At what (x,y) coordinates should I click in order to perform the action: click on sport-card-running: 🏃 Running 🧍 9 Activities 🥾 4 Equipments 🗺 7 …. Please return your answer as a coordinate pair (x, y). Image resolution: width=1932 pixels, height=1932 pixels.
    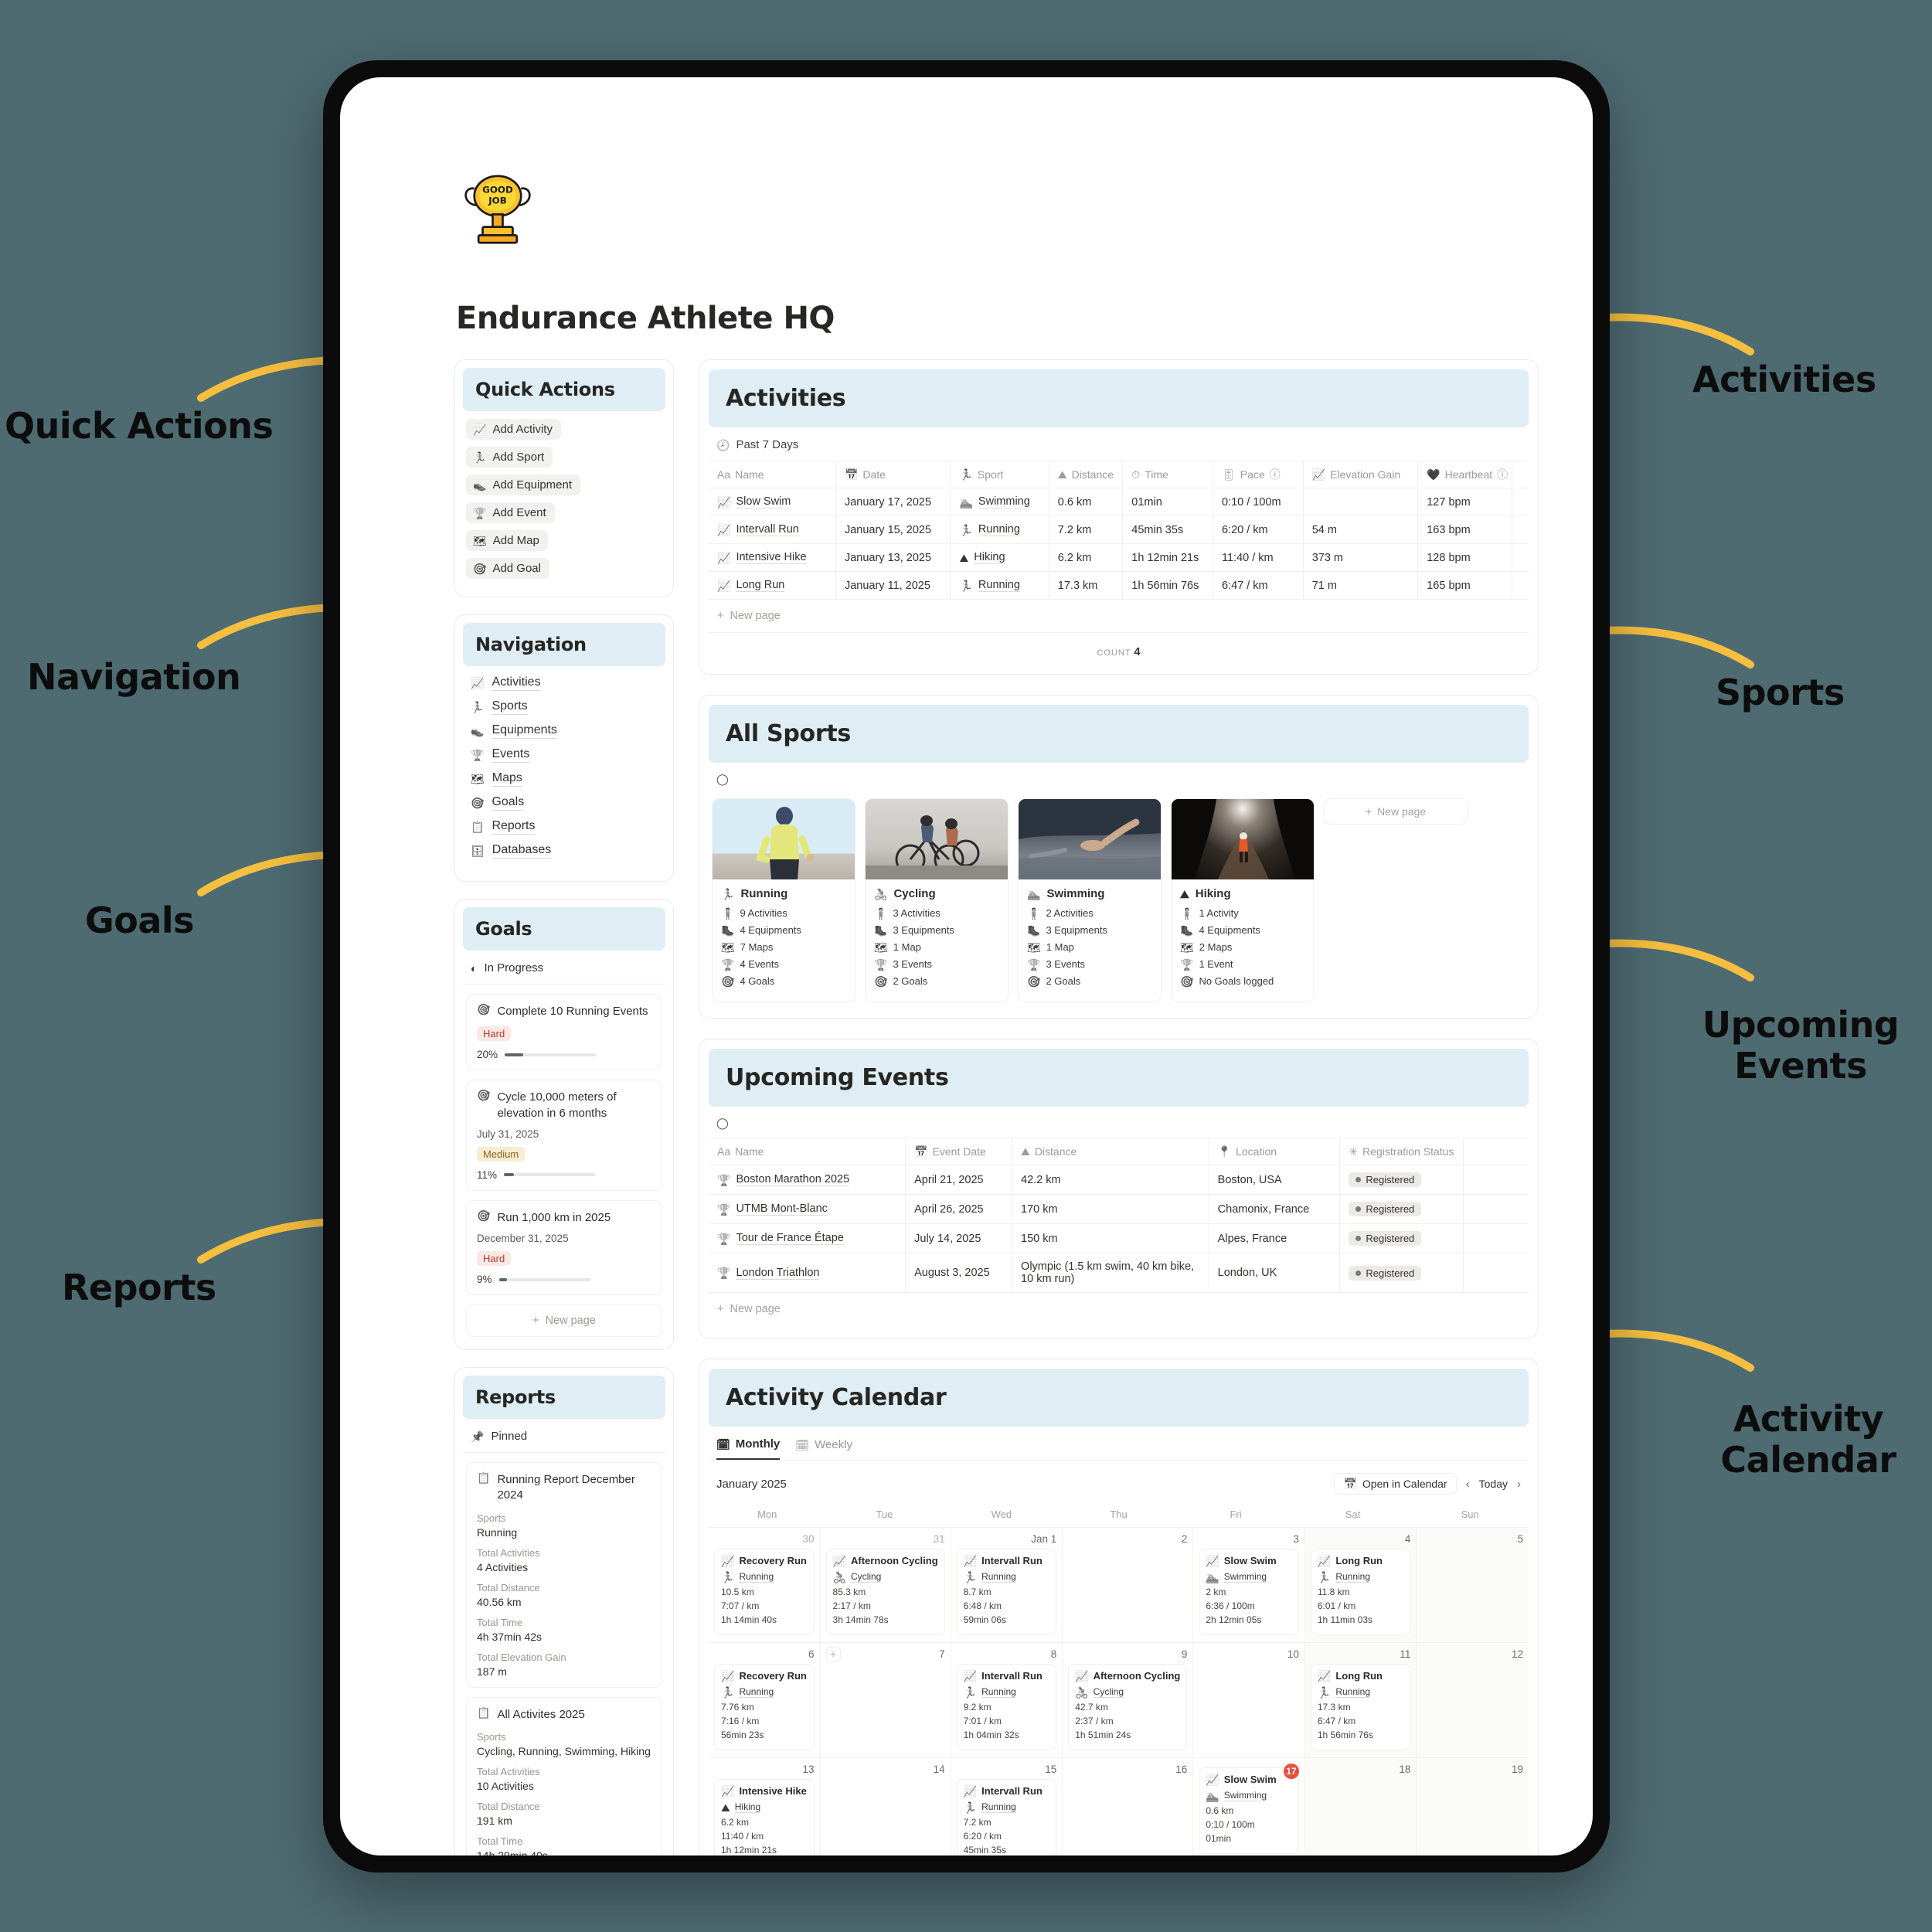
    Looking at the image, I should click on (784, 900).